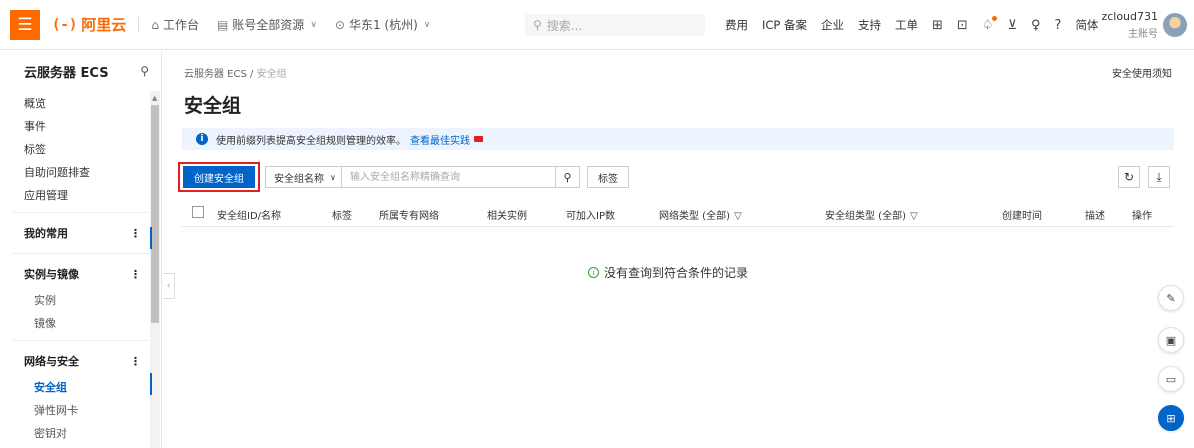 The height and width of the screenshot is (448, 1194). I want to click on workbench-link: ⌂ 工作台, so click(175, 24).